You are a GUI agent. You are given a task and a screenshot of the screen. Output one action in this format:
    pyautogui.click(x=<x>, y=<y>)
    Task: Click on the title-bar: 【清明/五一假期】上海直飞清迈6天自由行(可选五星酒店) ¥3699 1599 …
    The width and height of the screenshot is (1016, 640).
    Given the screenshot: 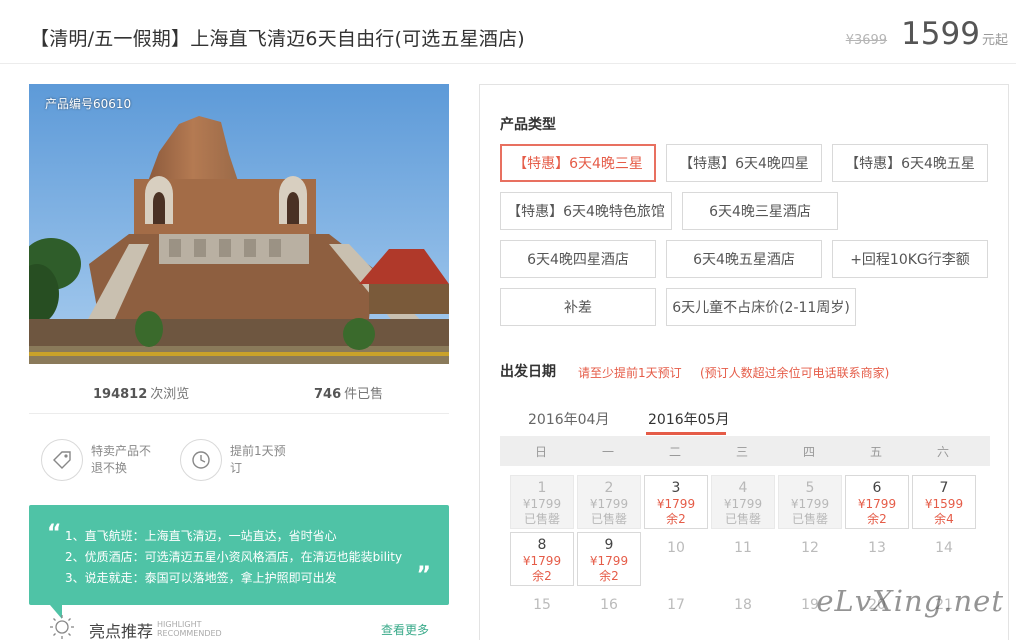 What is the action you would take?
    pyautogui.click(x=508, y=32)
    